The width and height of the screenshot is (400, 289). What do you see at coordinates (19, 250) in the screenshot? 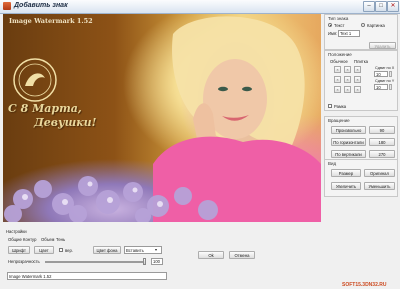
I see `font-button: Шрифт` at bounding box center [19, 250].